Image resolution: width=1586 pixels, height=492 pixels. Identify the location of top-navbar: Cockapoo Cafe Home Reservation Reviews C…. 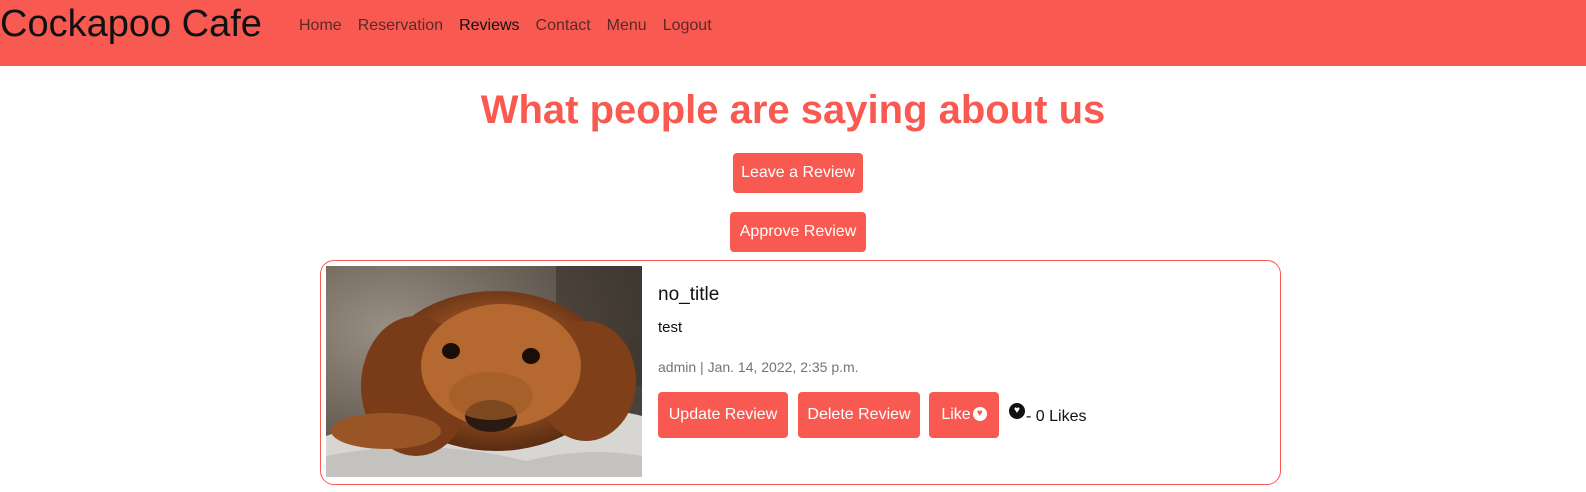
(793, 33).